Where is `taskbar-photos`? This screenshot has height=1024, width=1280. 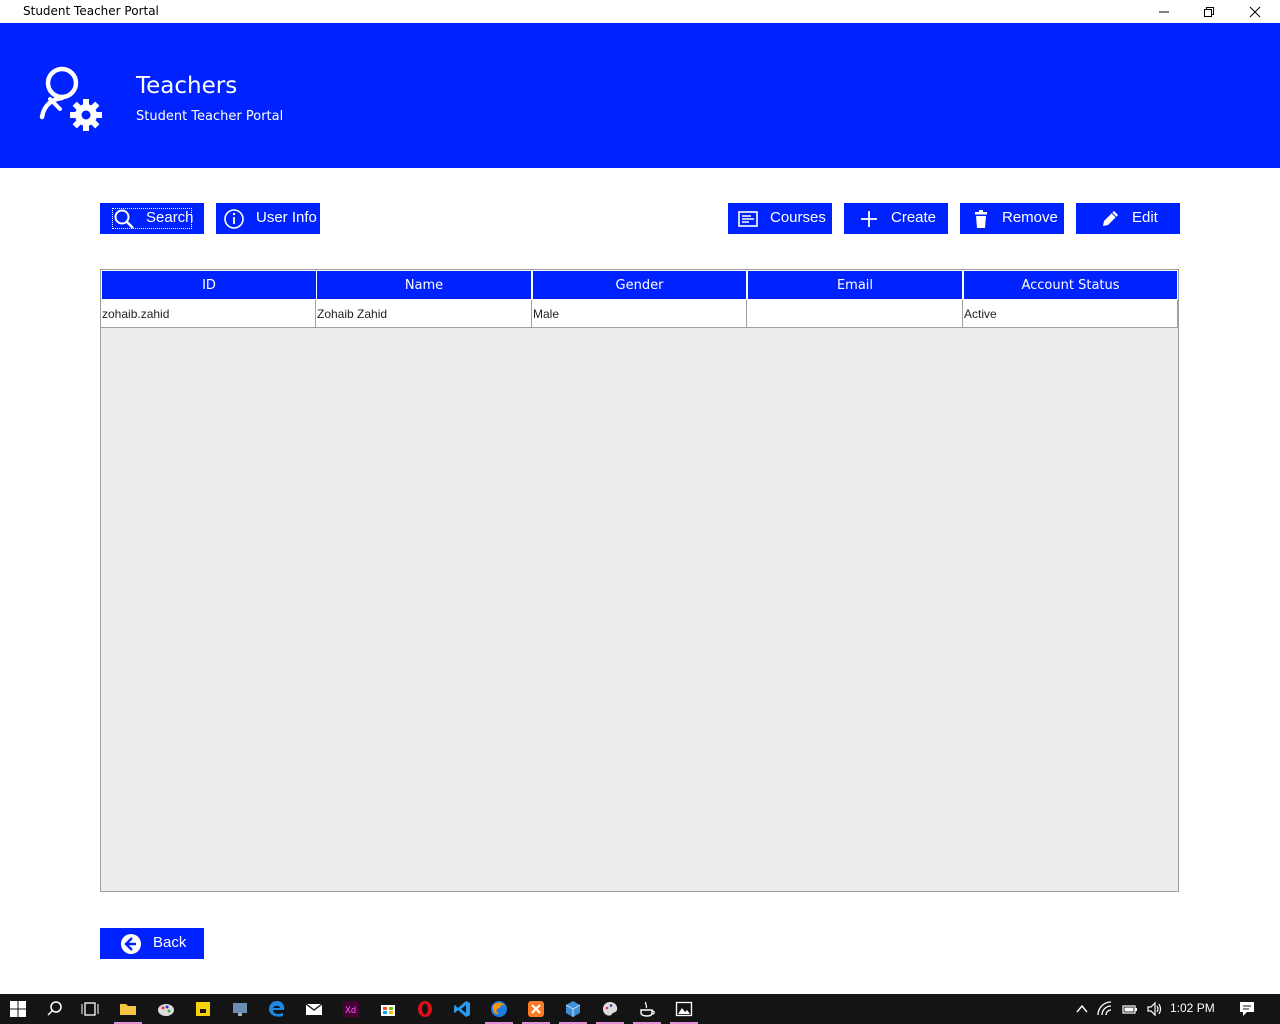 taskbar-photos is located at coordinates (684, 1009).